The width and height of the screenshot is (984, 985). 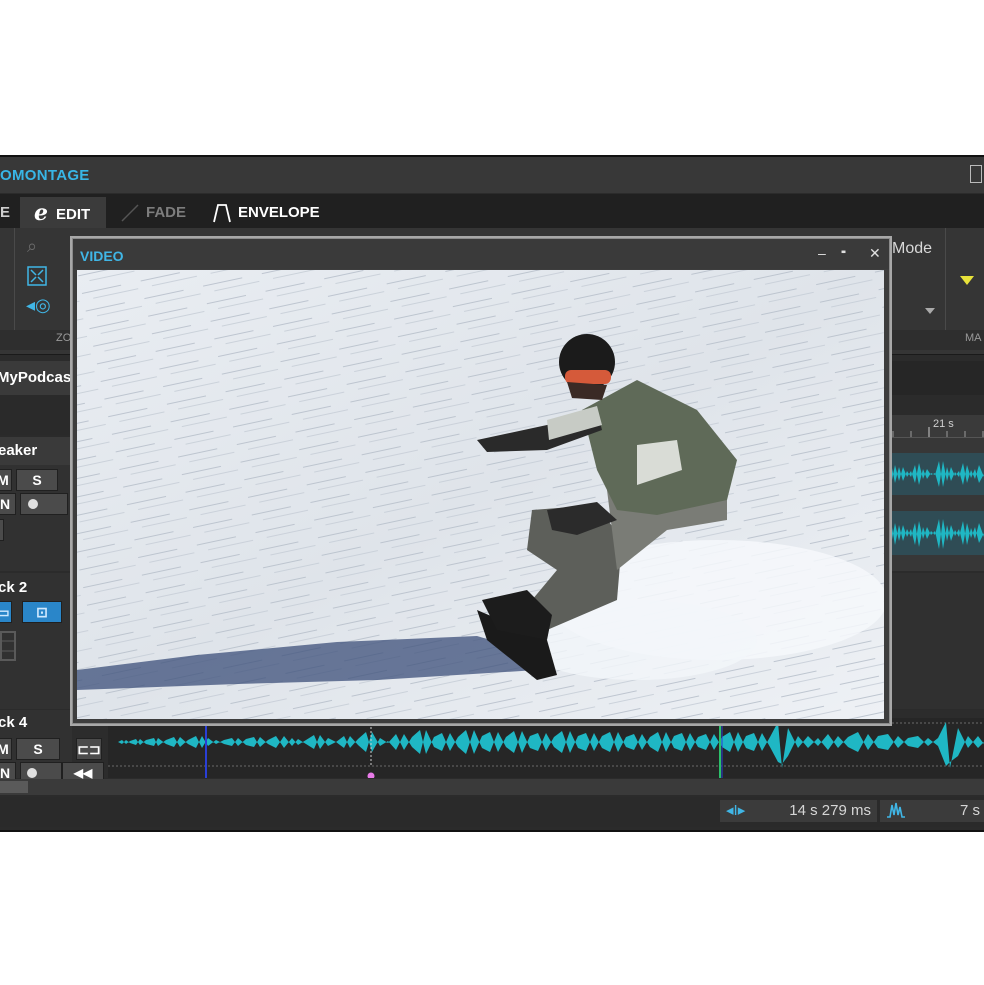 I want to click on layout-icon: ▪▪, so click(x=843, y=252).